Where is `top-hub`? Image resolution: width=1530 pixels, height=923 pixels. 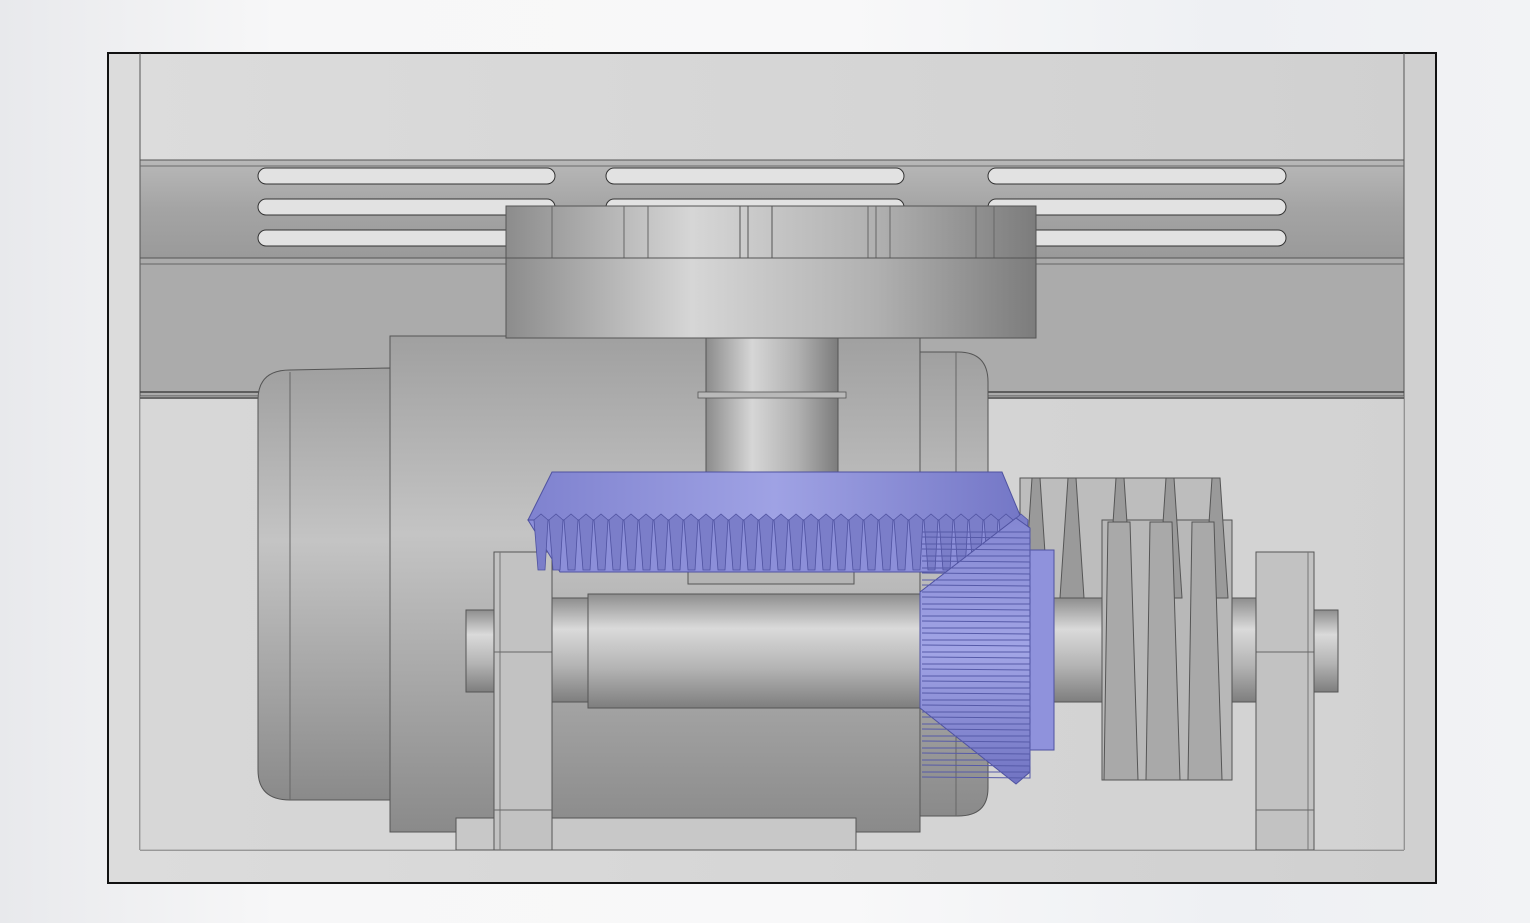
top-hub is located at coordinates (771, 272).